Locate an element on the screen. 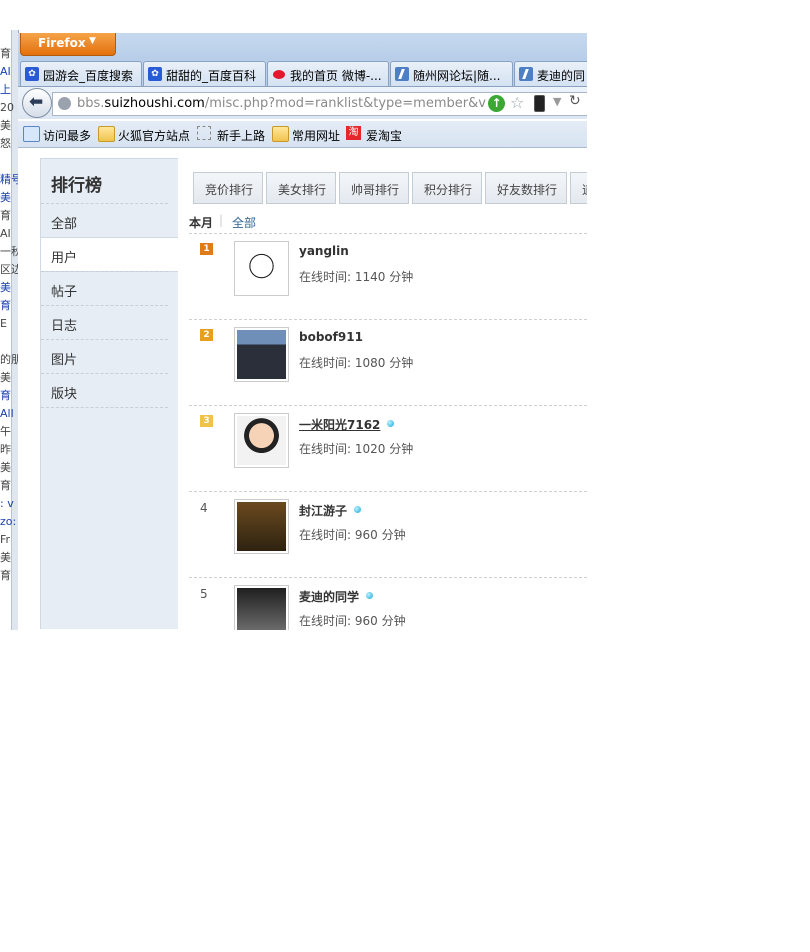 This screenshot has width=810, height=952. bookmark-label: 火狐官方站点 is located at coordinates (154, 136).